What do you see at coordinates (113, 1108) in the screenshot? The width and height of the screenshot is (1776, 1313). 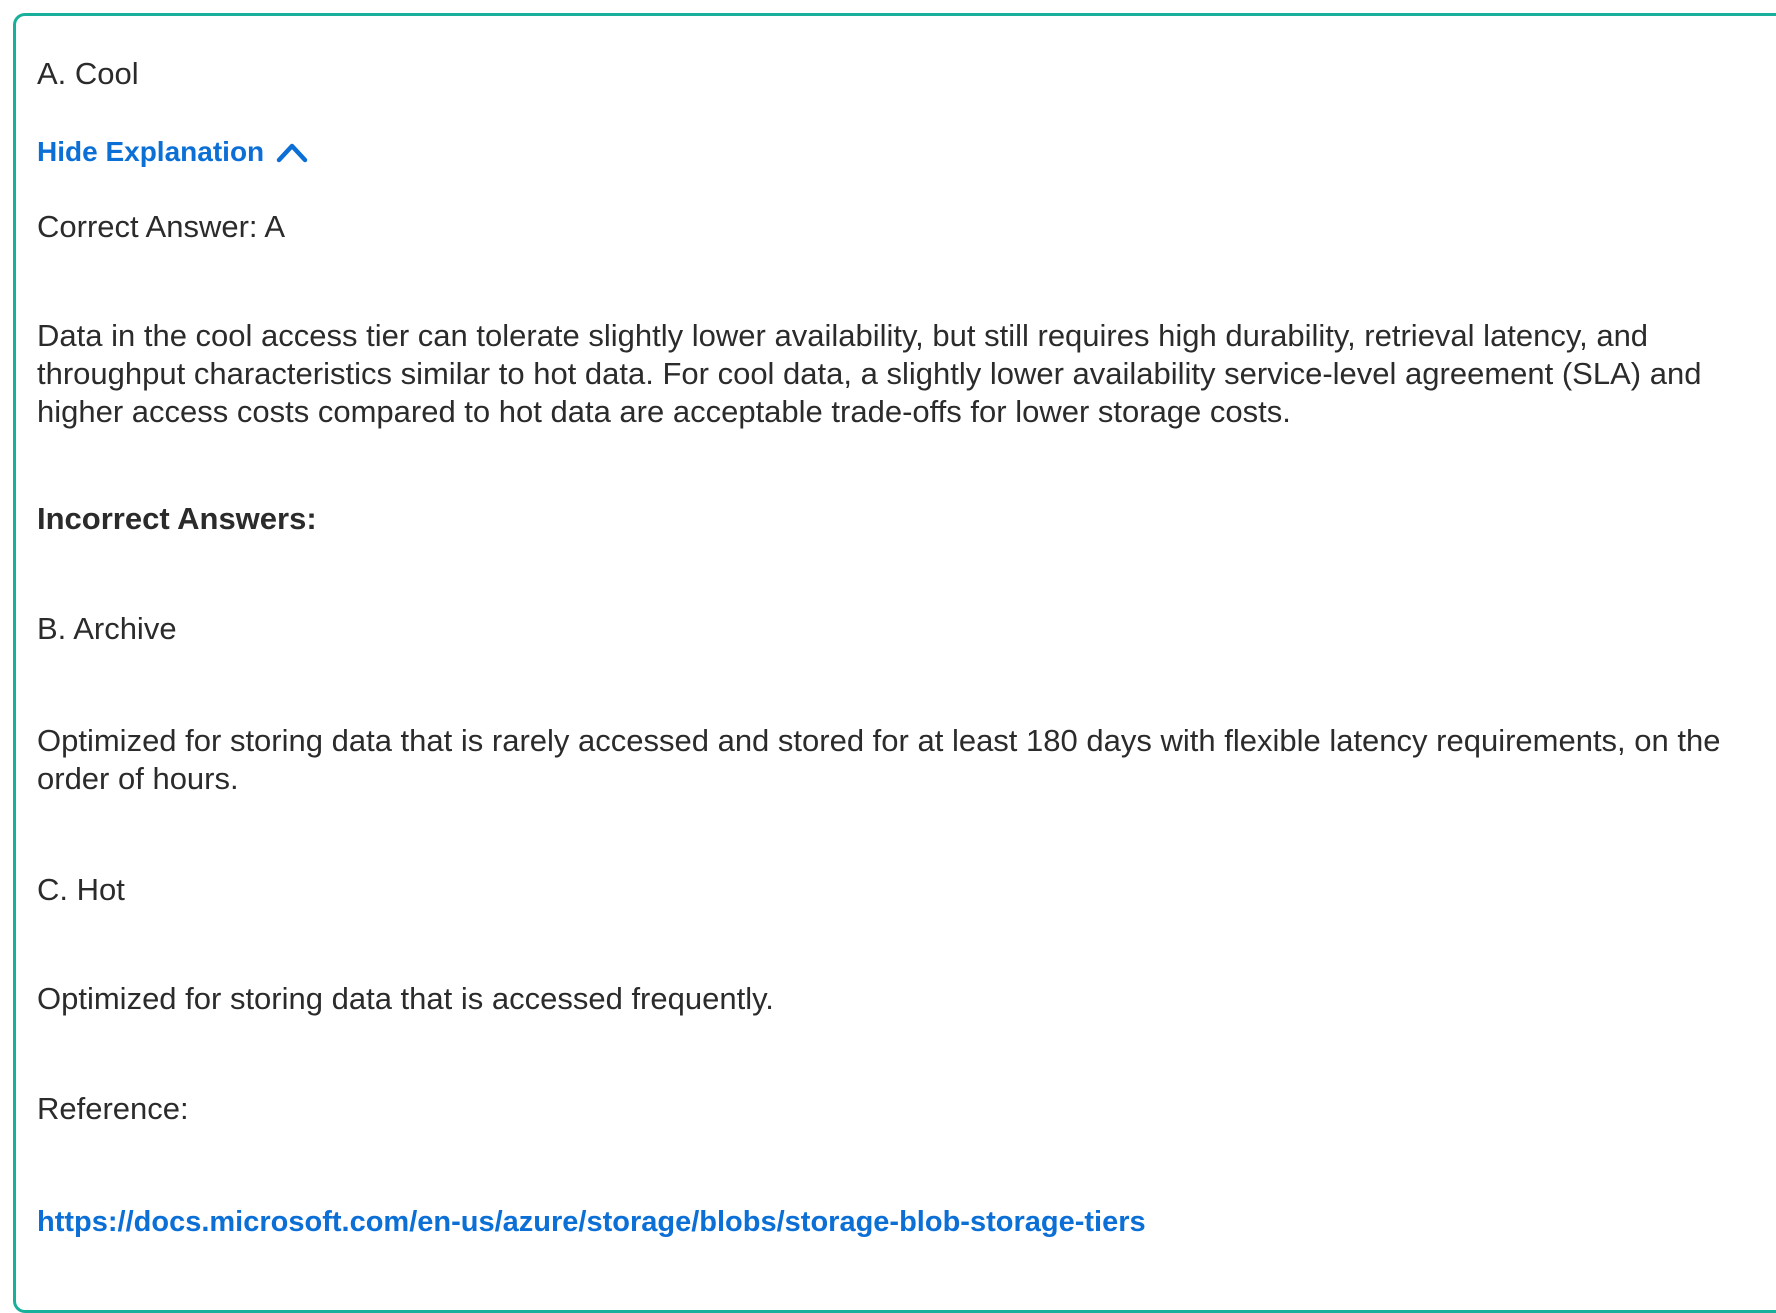 I see `reference-label: Reference:` at bounding box center [113, 1108].